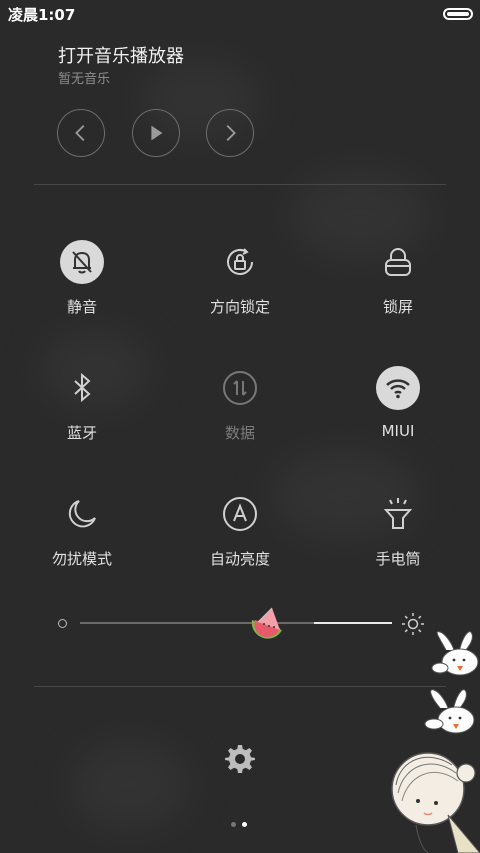  I want to click on dnd-toggle-circle, so click(82, 514).